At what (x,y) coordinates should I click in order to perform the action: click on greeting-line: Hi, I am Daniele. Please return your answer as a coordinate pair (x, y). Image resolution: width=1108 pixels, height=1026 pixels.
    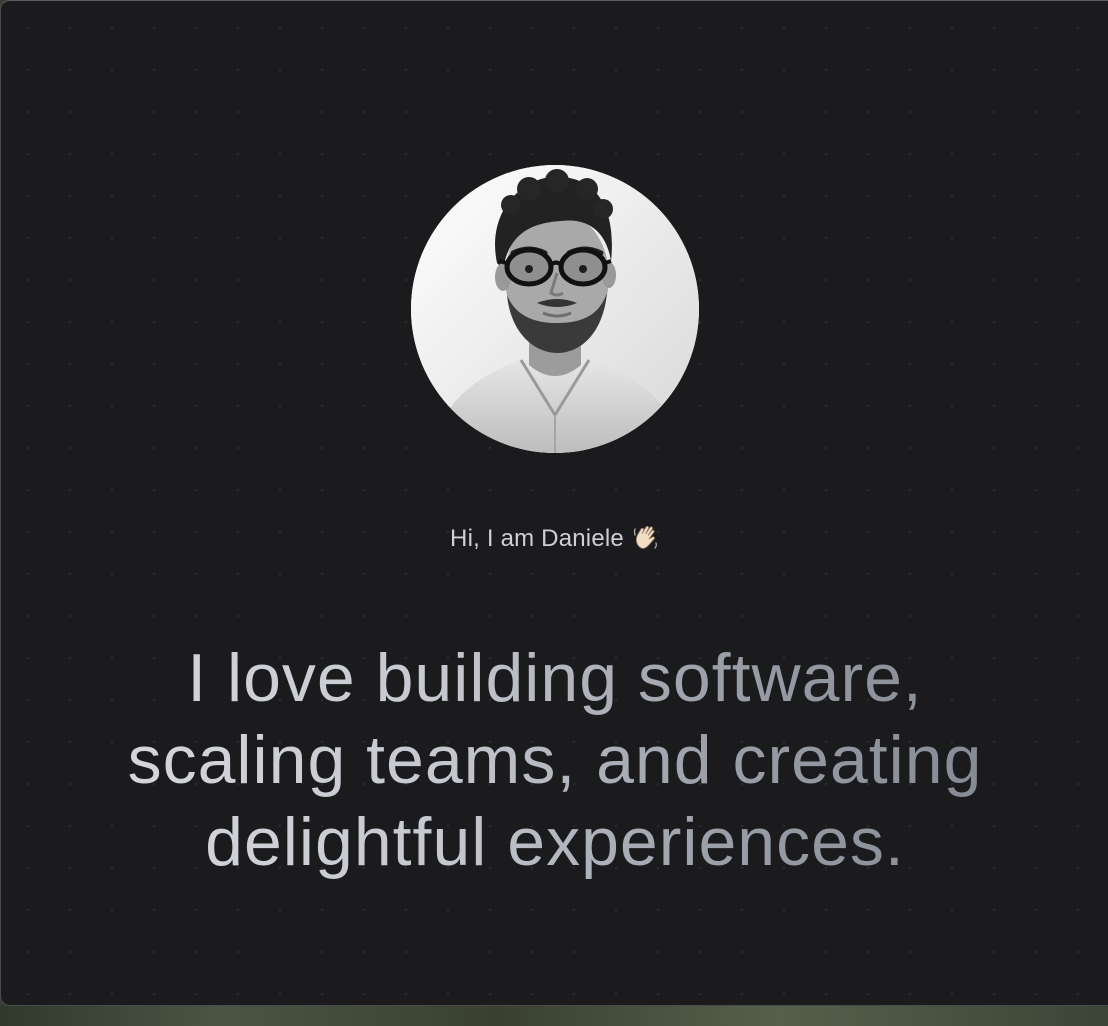
    Looking at the image, I should click on (554, 538).